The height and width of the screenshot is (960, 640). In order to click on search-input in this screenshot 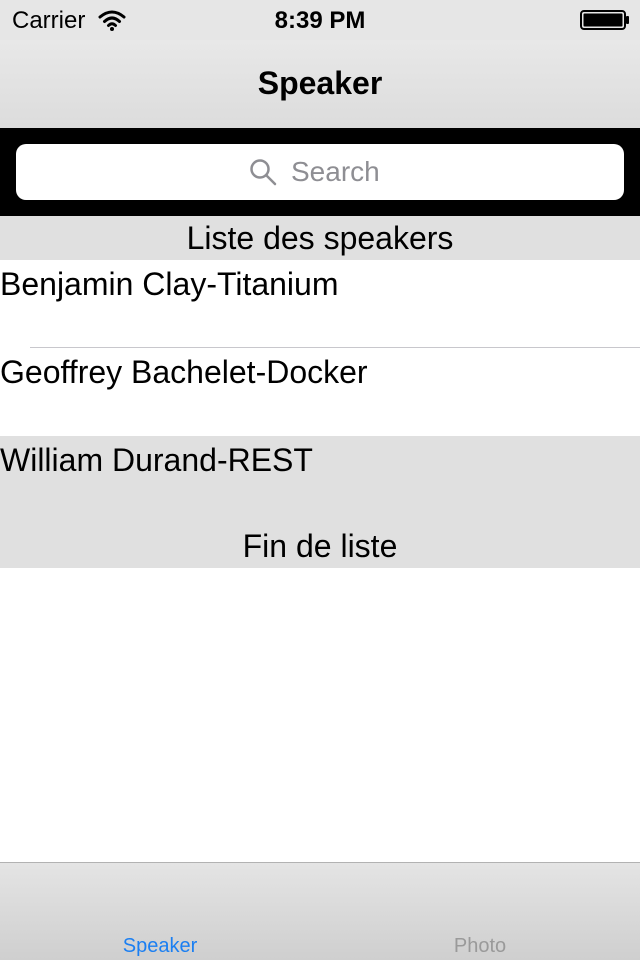, I will do `click(341, 172)`.